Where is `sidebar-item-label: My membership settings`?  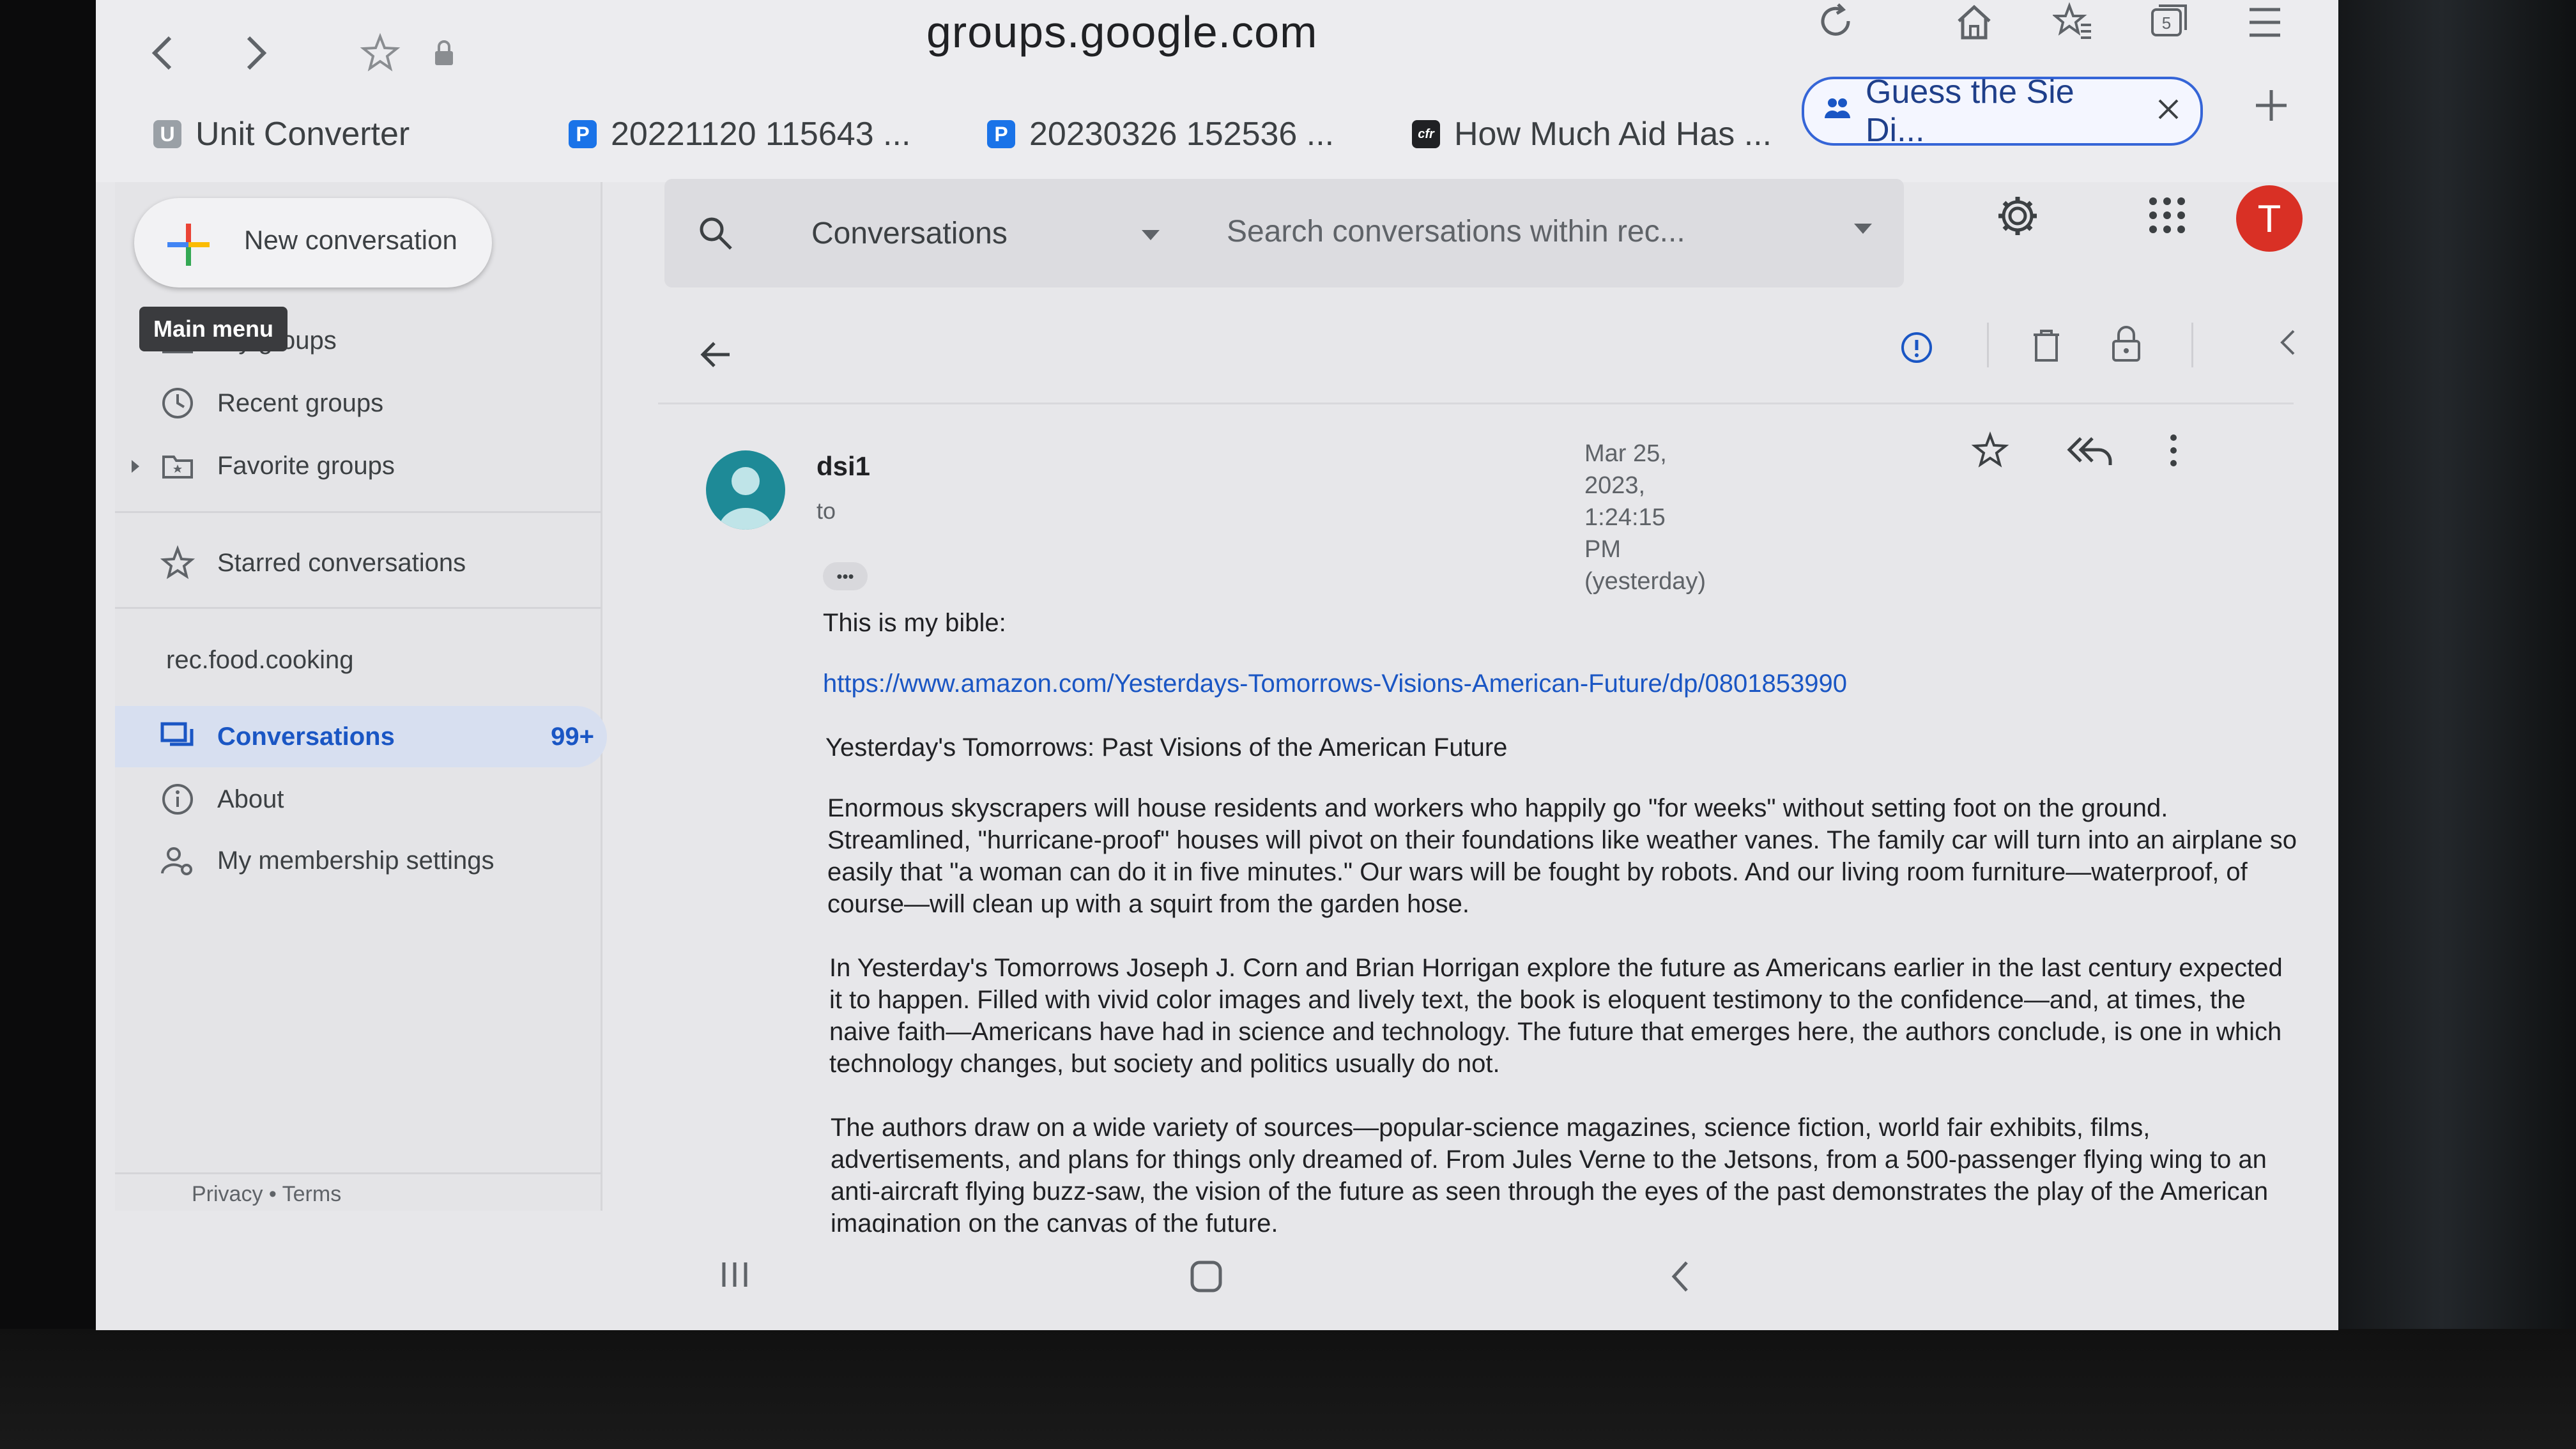 sidebar-item-label: My membership settings is located at coordinates (355, 860).